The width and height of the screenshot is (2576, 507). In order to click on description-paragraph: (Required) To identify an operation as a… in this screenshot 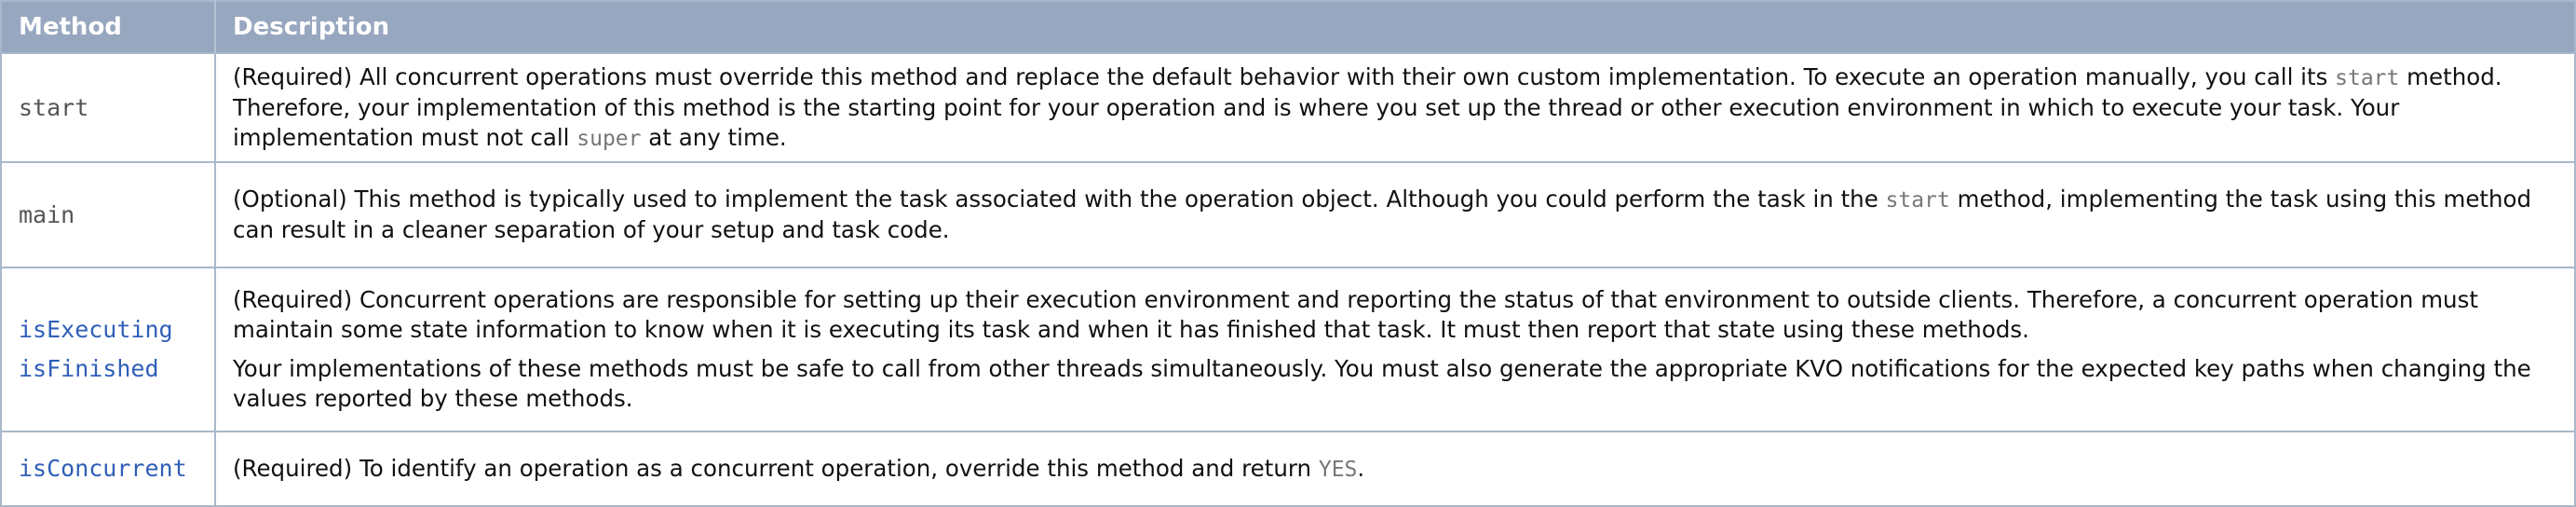, I will do `click(1395, 469)`.